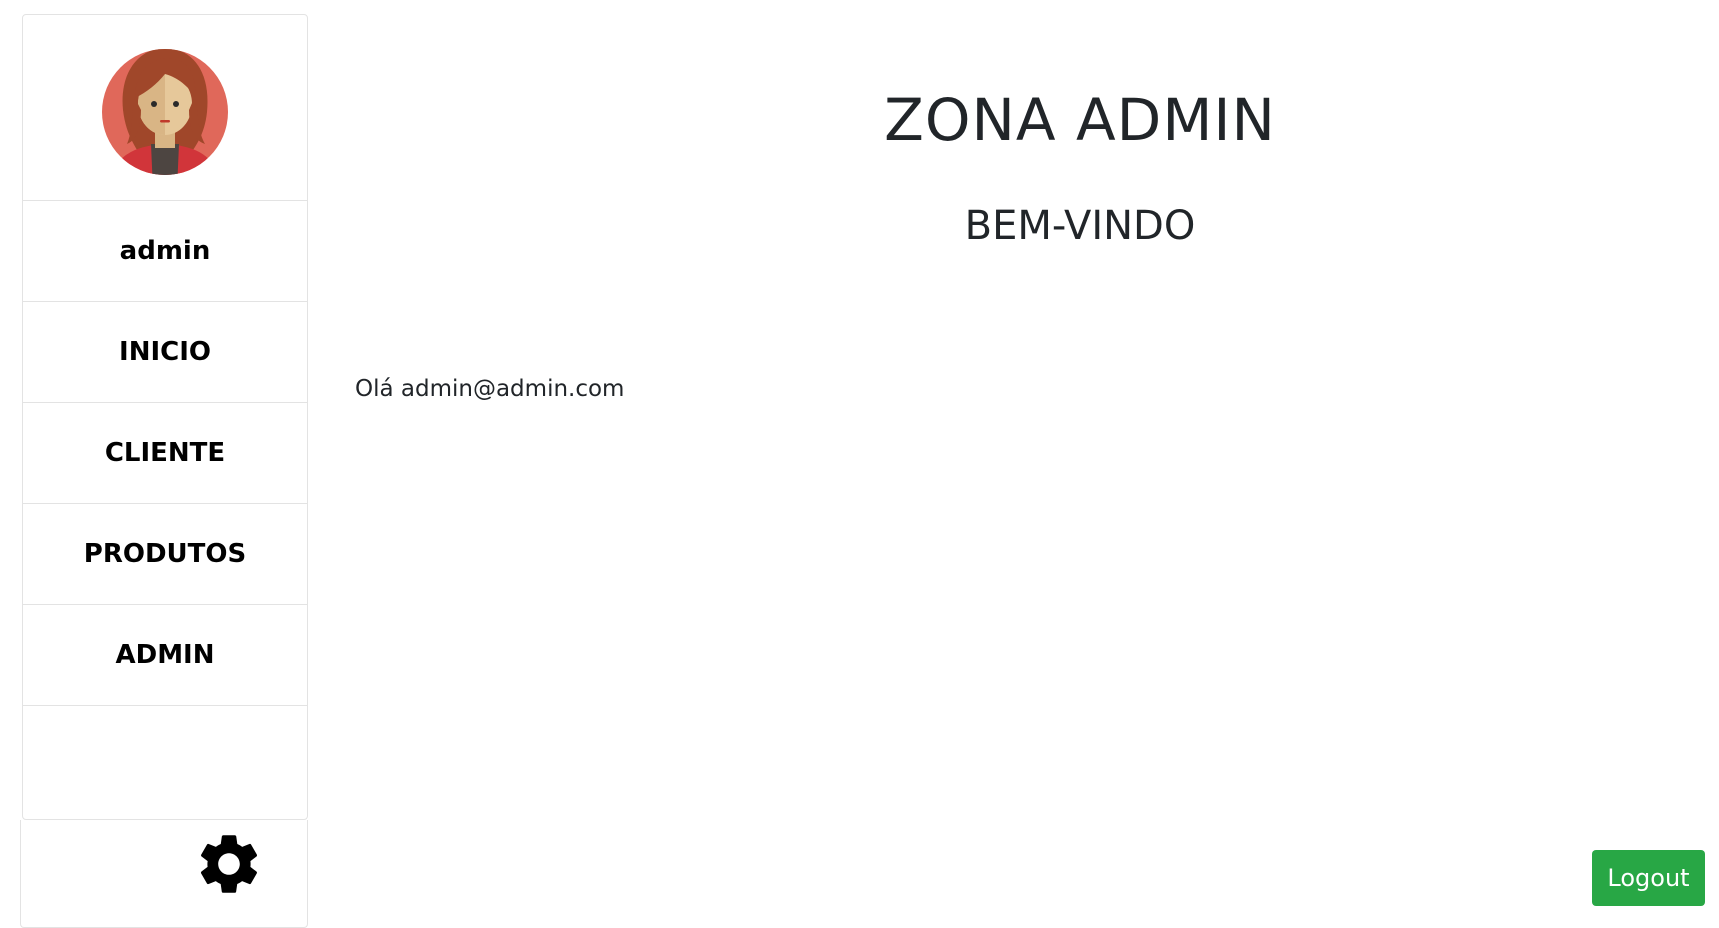  I want to click on sidebar-item-produtos: PRODUTOS, so click(165, 554).